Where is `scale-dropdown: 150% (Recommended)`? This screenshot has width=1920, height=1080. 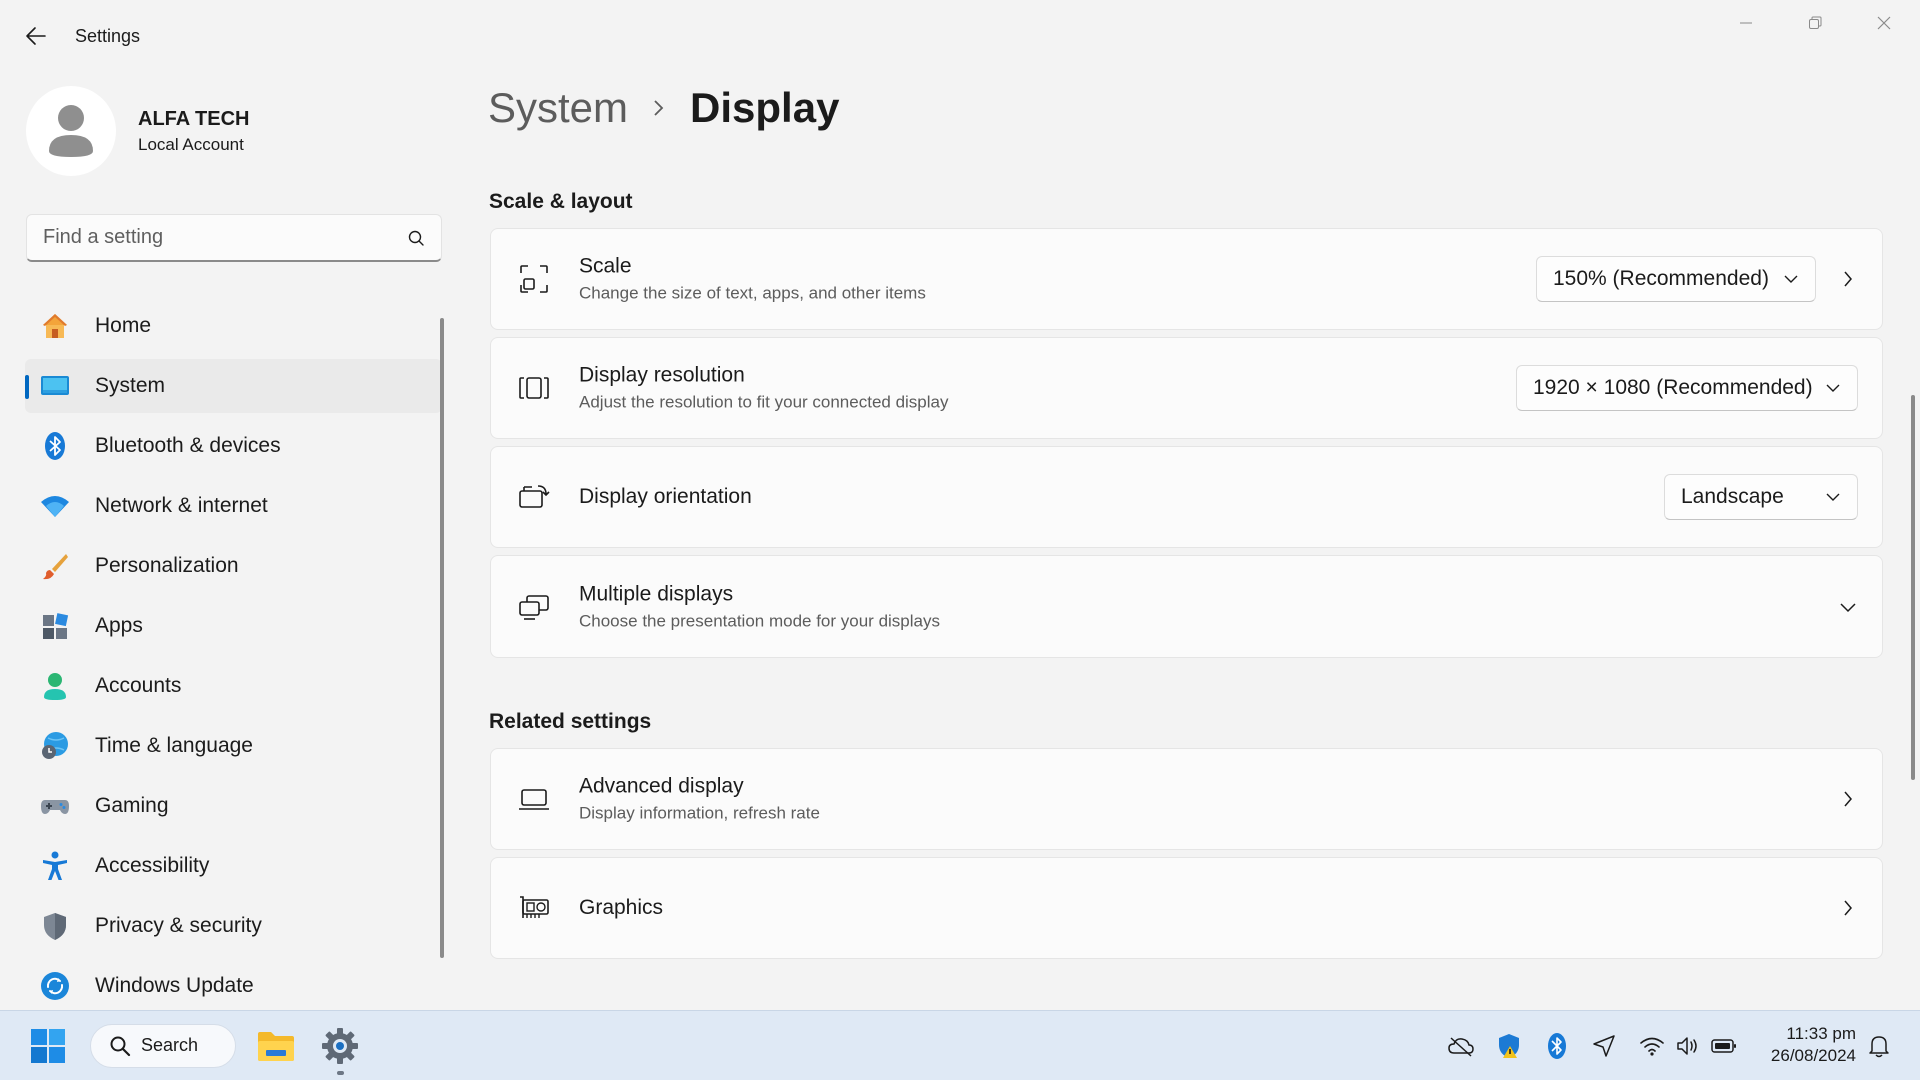 scale-dropdown: 150% (Recommended) is located at coordinates (1676, 279).